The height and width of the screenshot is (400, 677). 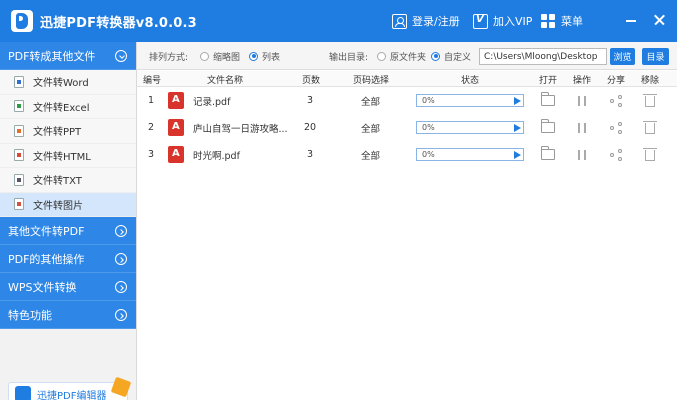 I want to click on category-wps: WPS文件转换, so click(x=68, y=287).